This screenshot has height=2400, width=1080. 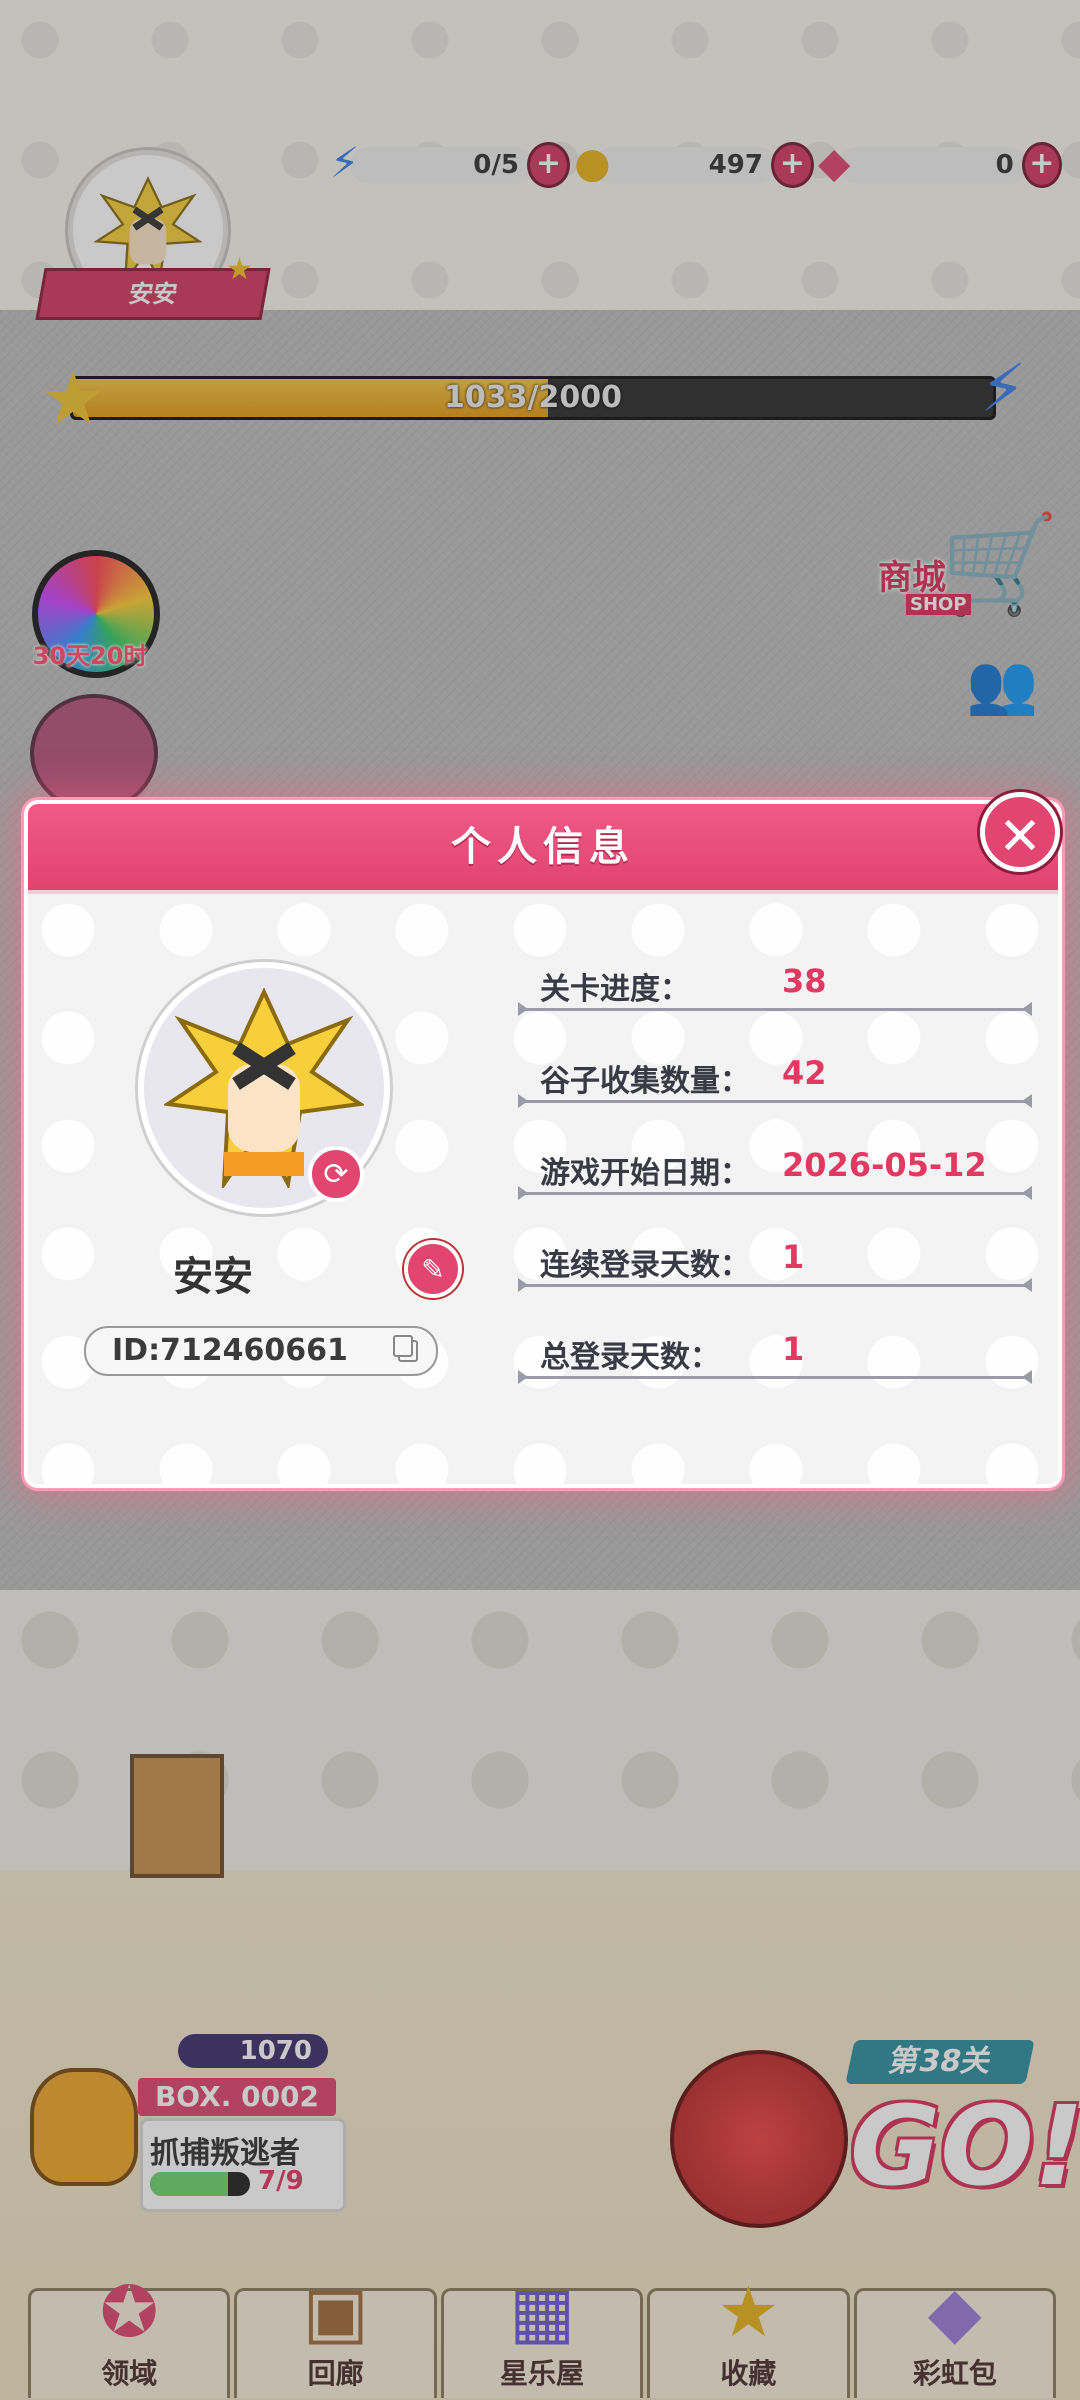 What do you see at coordinates (433, 1269) in the screenshot?
I see `edit-name-button: ✎` at bounding box center [433, 1269].